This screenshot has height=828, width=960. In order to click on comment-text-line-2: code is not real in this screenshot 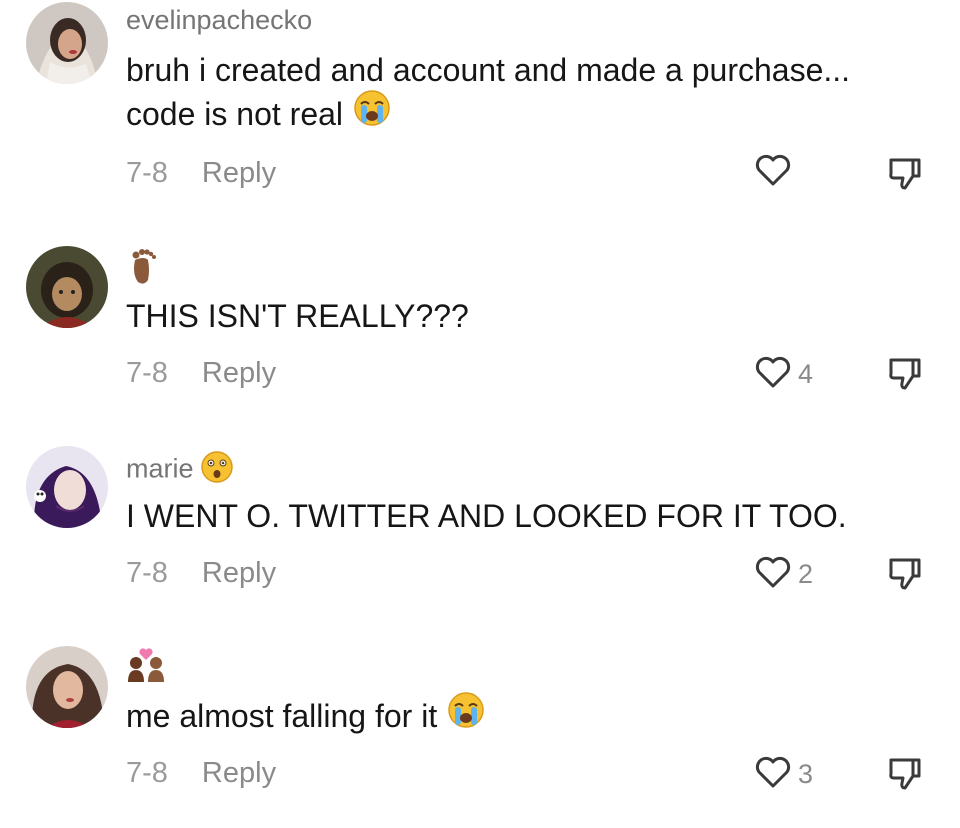, I will do `click(235, 114)`.